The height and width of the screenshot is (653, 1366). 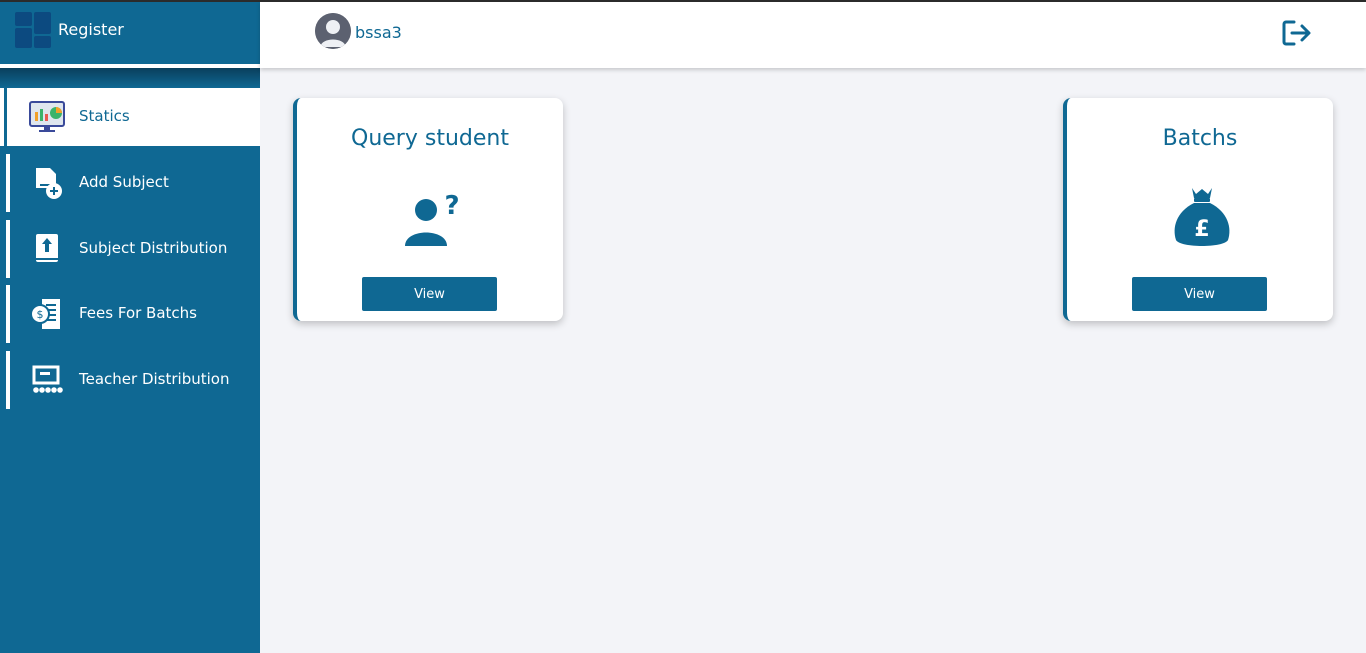 I want to click on logo-icon, so click(x=33, y=30).